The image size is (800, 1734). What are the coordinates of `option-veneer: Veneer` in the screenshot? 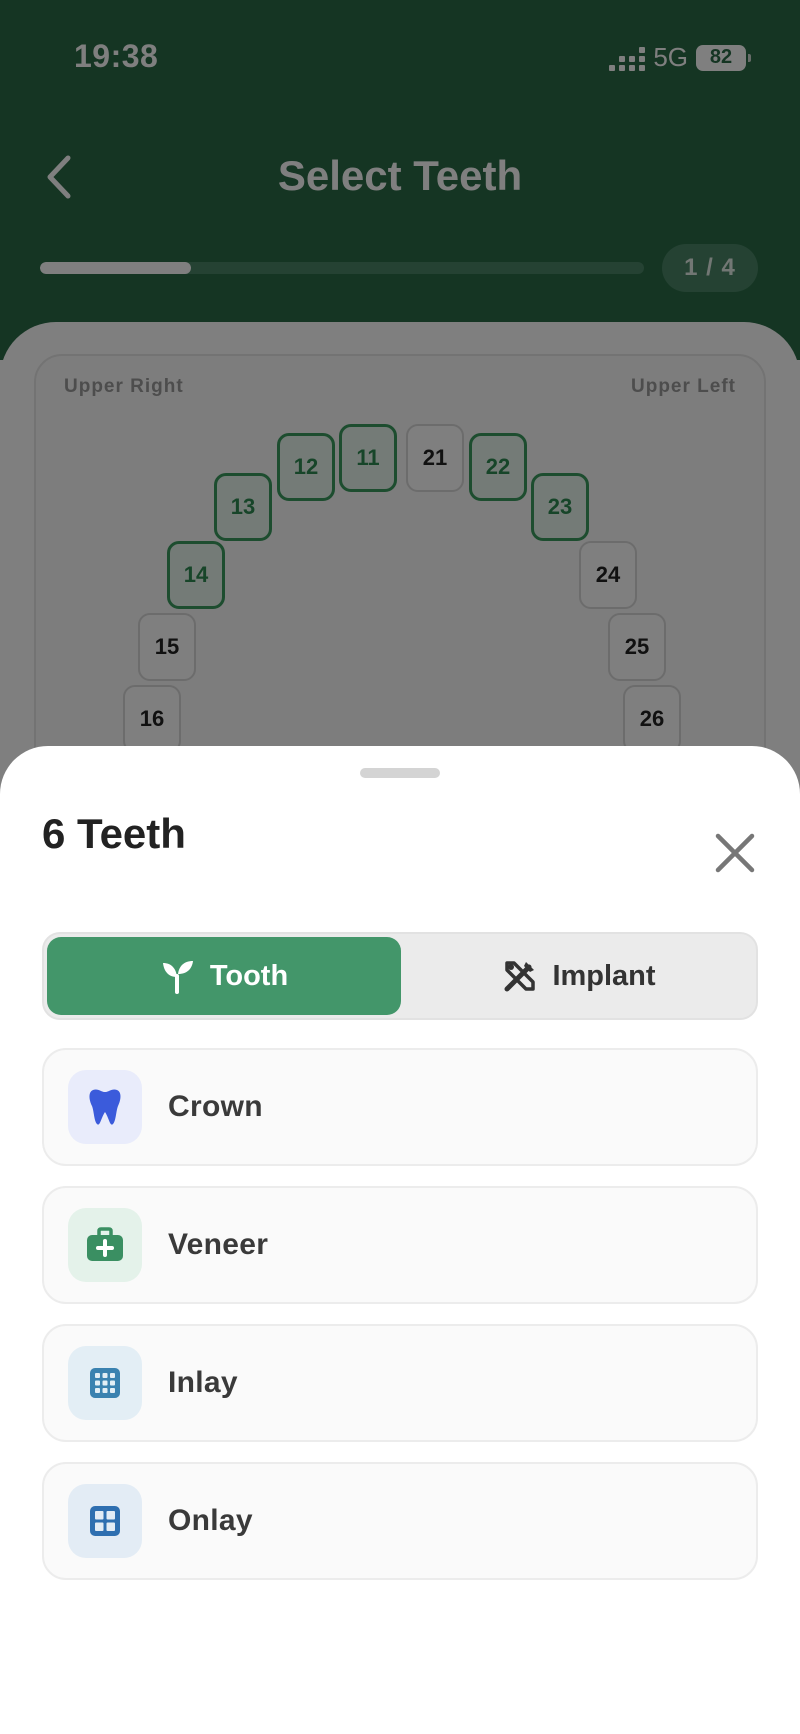 It's located at (400, 1245).